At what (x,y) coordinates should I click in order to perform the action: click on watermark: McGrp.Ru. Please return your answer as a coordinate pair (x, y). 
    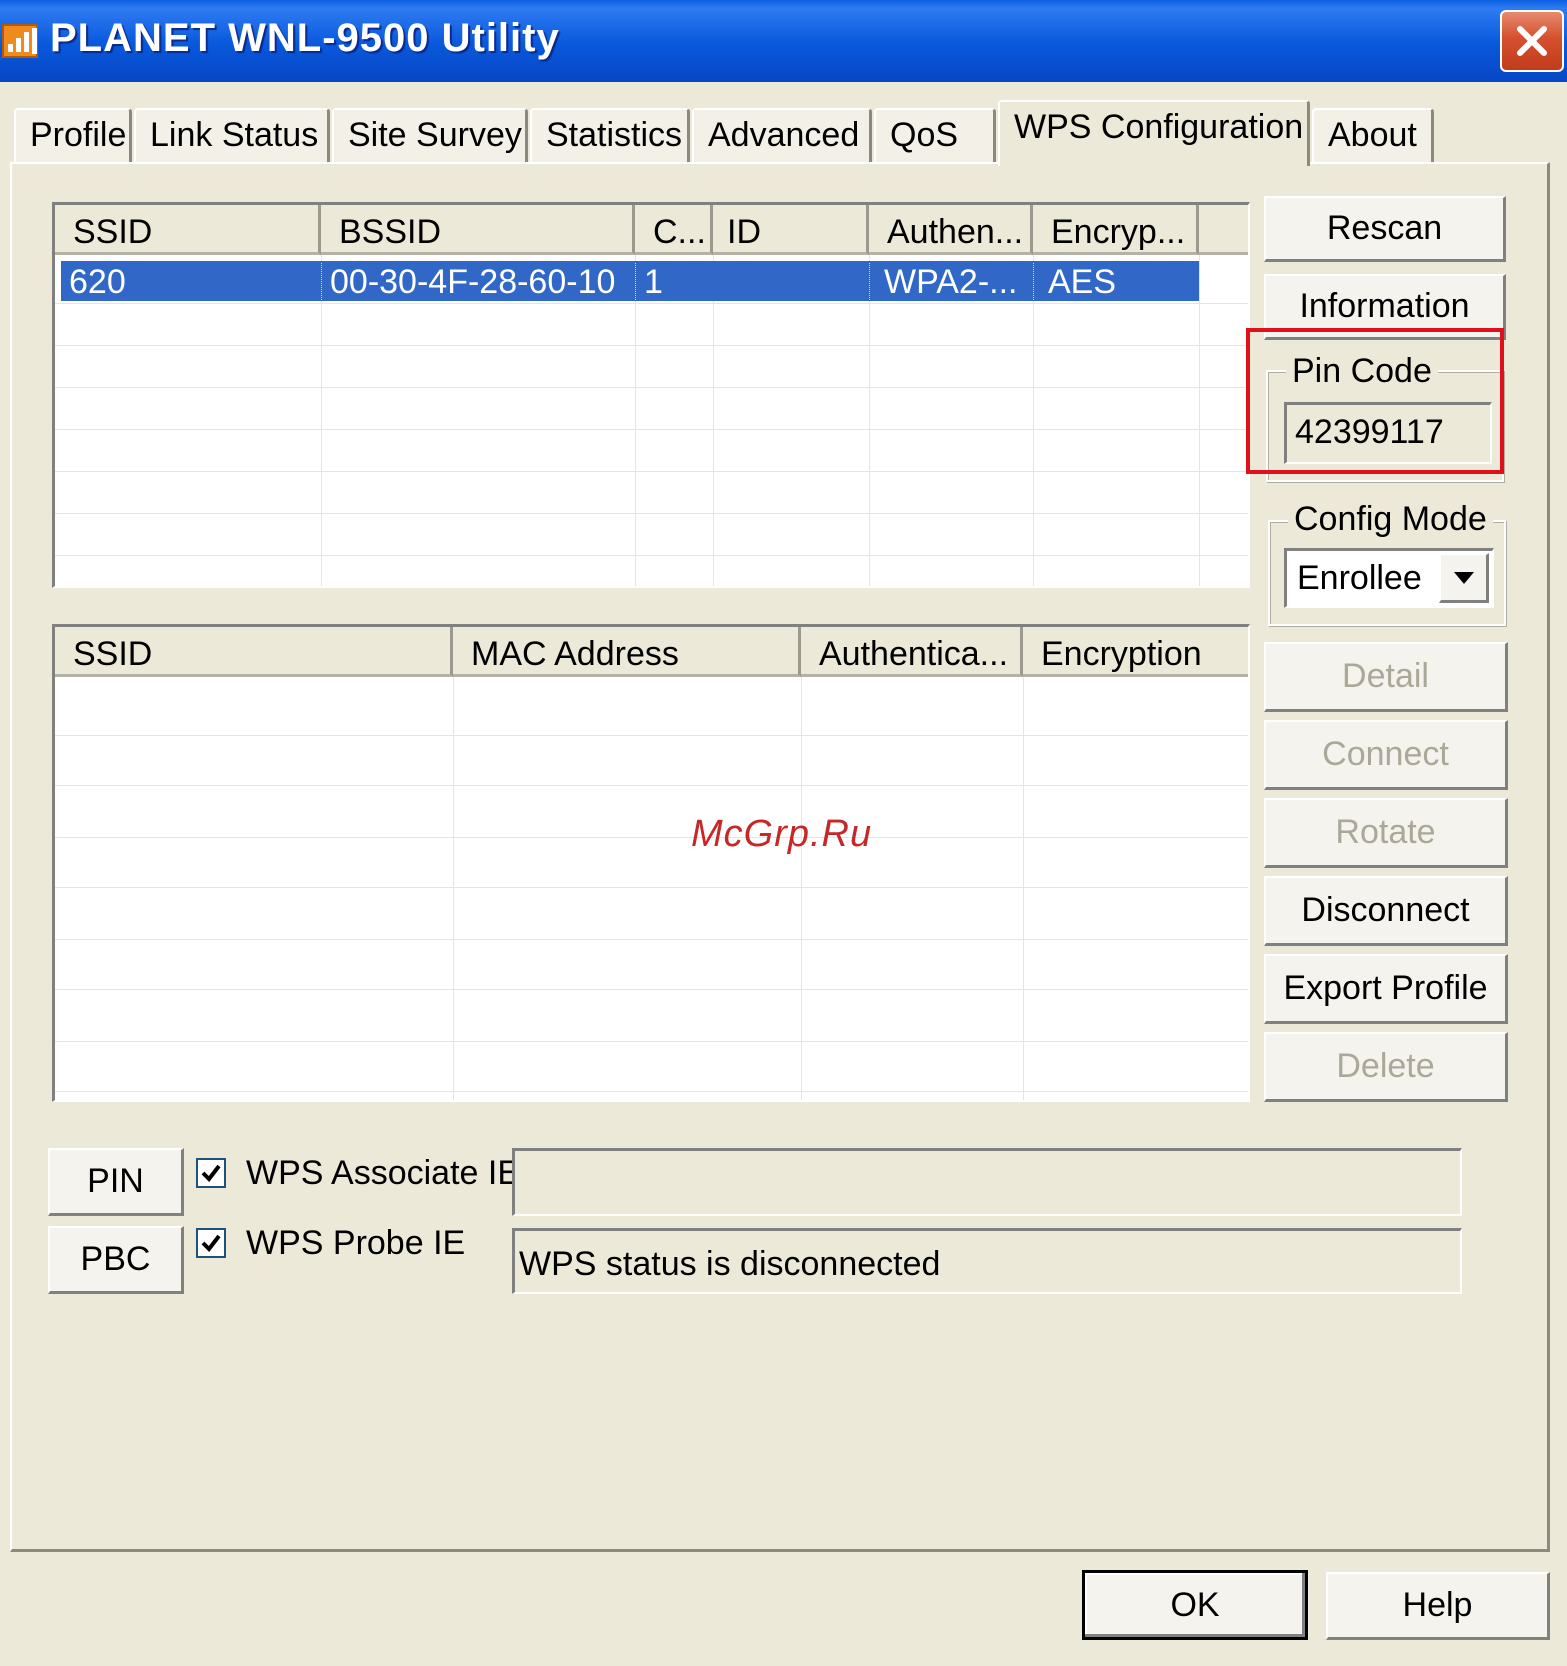
    Looking at the image, I should click on (782, 834).